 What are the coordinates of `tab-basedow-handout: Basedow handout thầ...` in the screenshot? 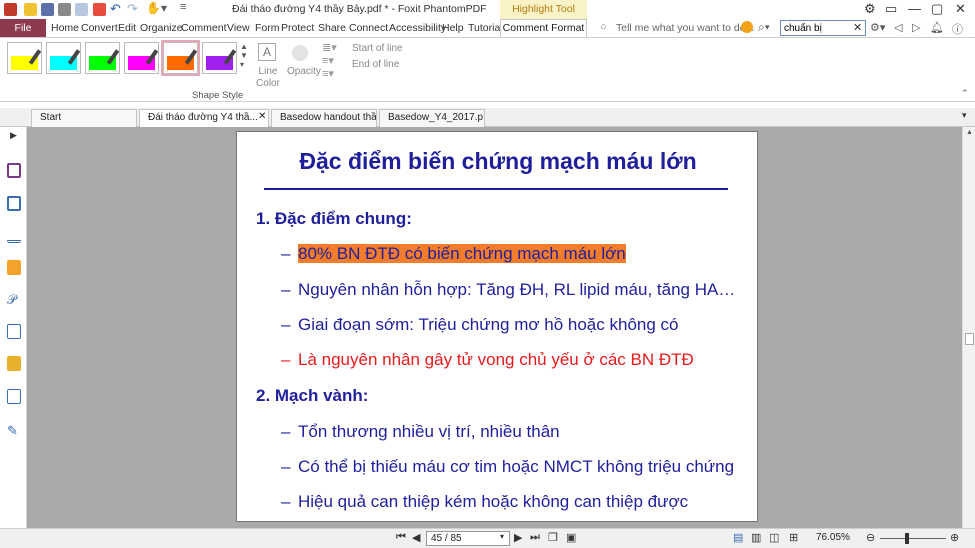 It's located at (324, 118).